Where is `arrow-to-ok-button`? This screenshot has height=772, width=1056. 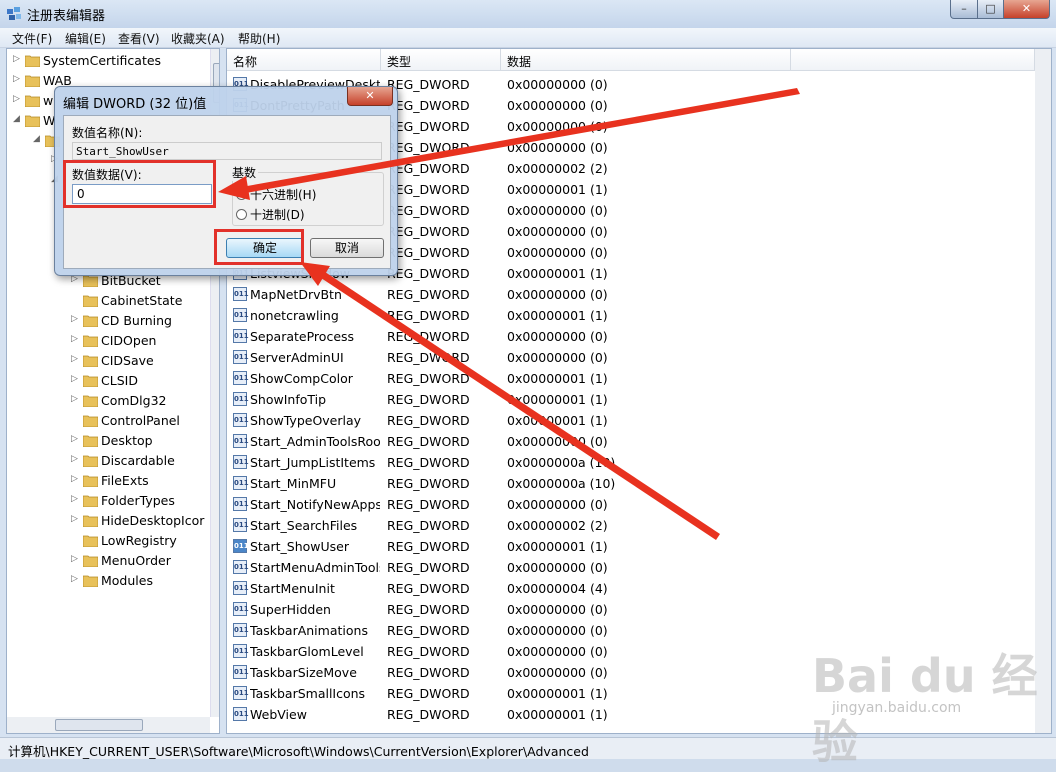
arrow-to-ok-button is located at coordinates (516, 403).